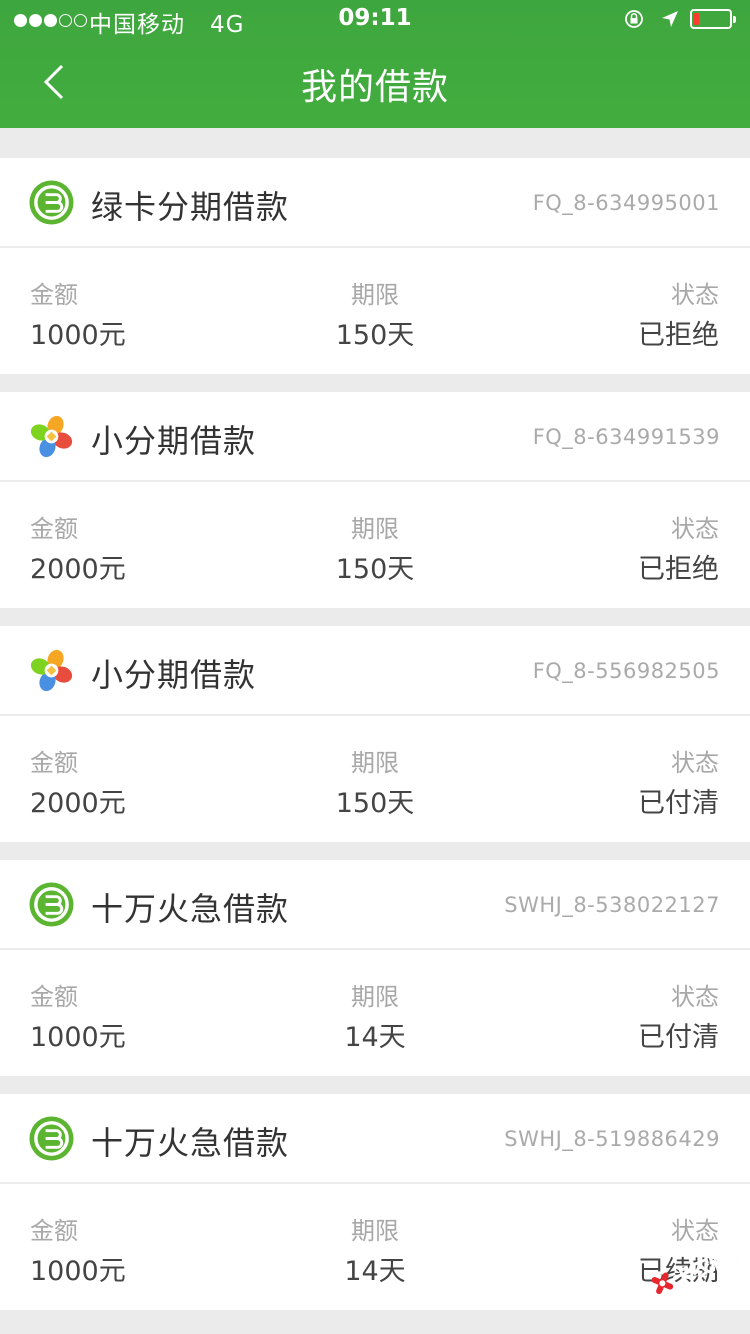 This screenshot has width=750, height=1334. What do you see at coordinates (190, 207) in the screenshot?
I see `loan-name: 绿卡分期借款` at bounding box center [190, 207].